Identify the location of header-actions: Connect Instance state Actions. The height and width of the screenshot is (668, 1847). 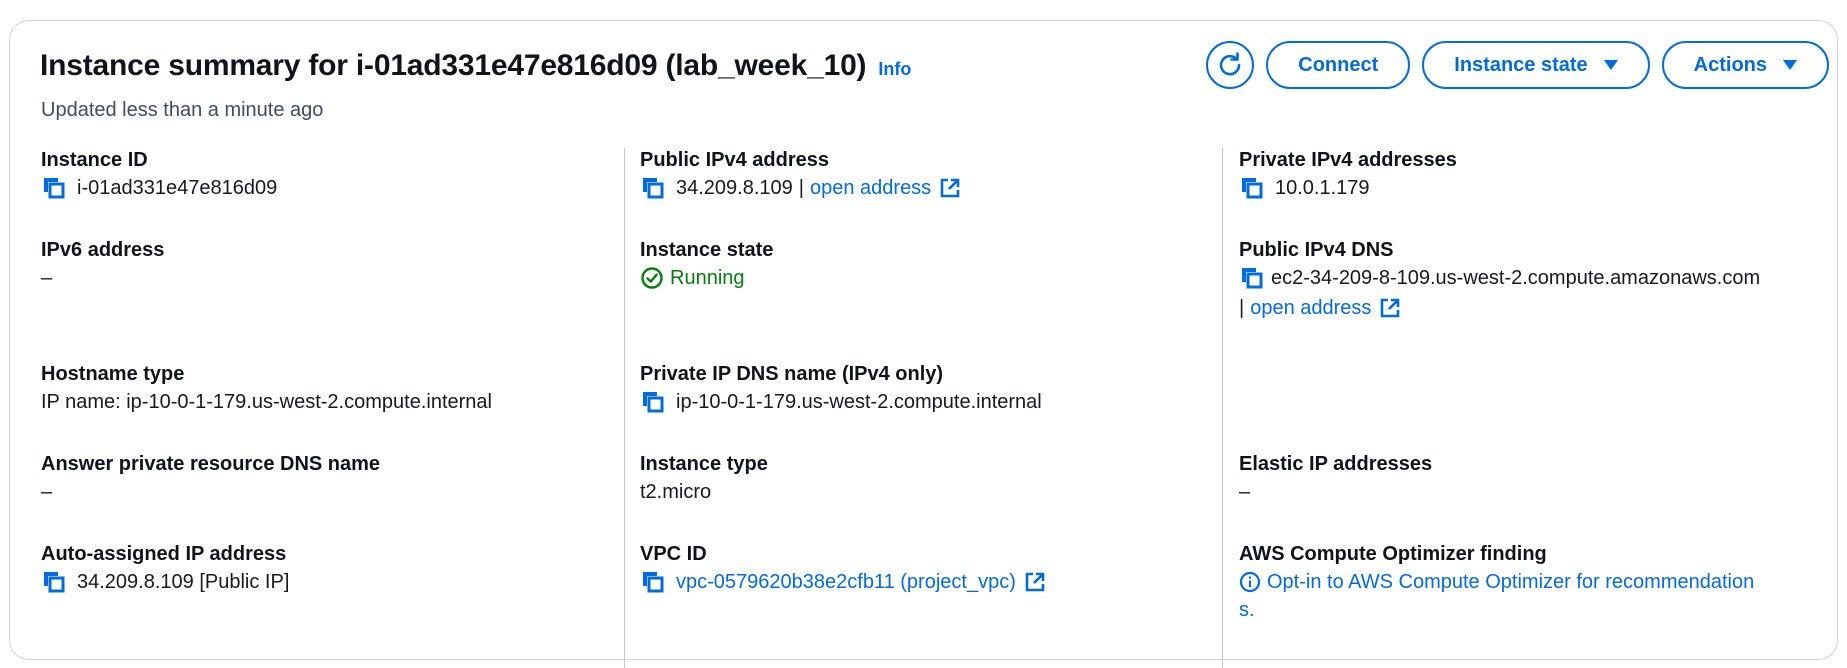
(1517, 65).